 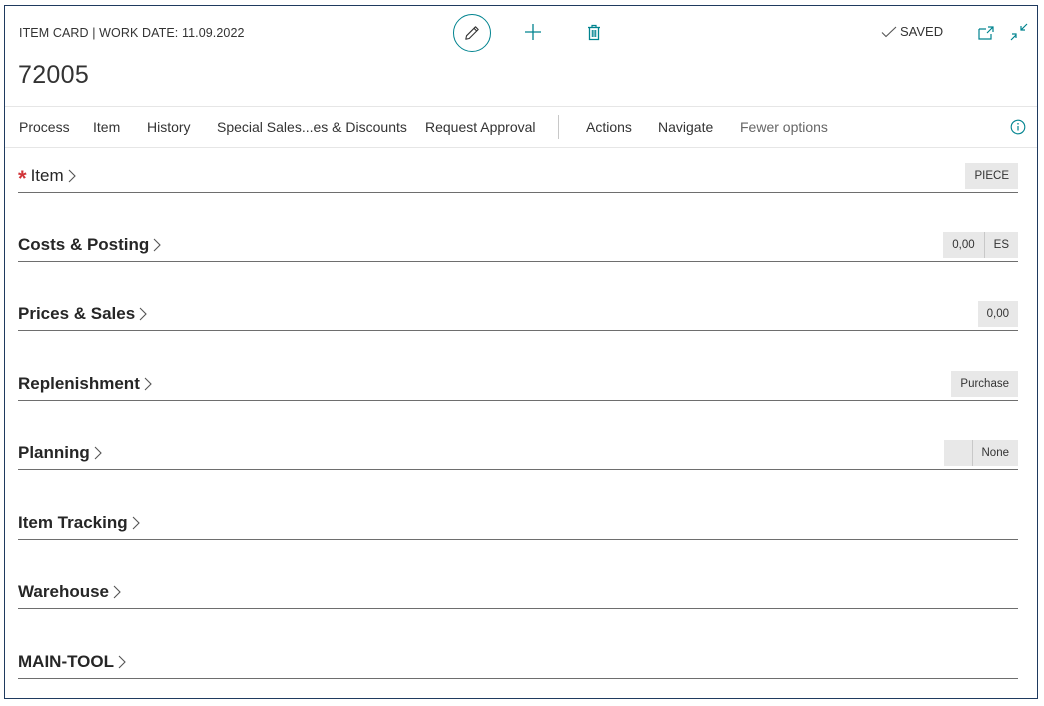 I want to click on section-title: MAIN-TOOL, so click(x=66, y=661).